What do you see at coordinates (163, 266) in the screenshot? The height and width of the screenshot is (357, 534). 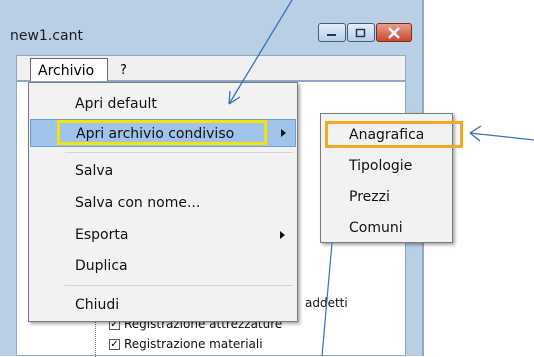 I see `menu-item-duplica: Duplica` at bounding box center [163, 266].